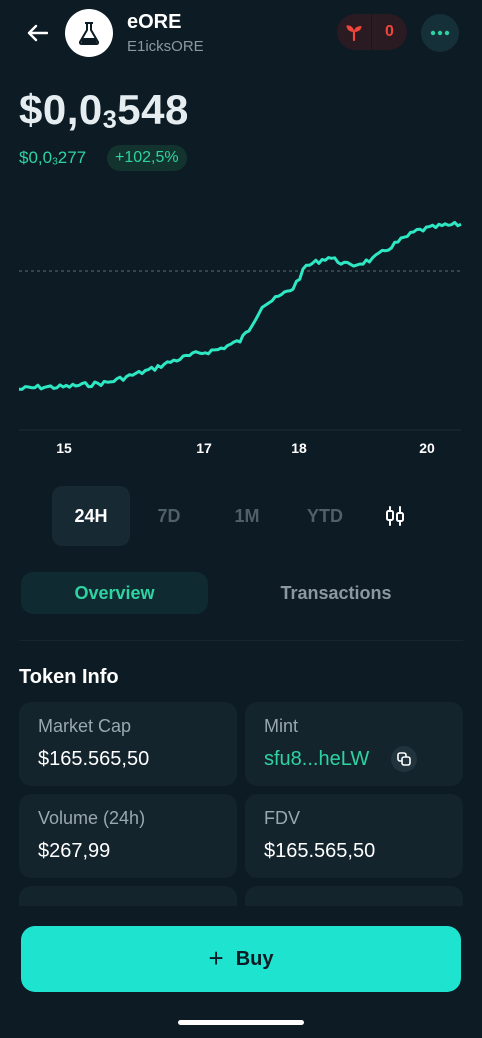  What do you see at coordinates (241, 35) in the screenshot?
I see `header: eORE E1icksORE 0` at bounding box center [241, 35].